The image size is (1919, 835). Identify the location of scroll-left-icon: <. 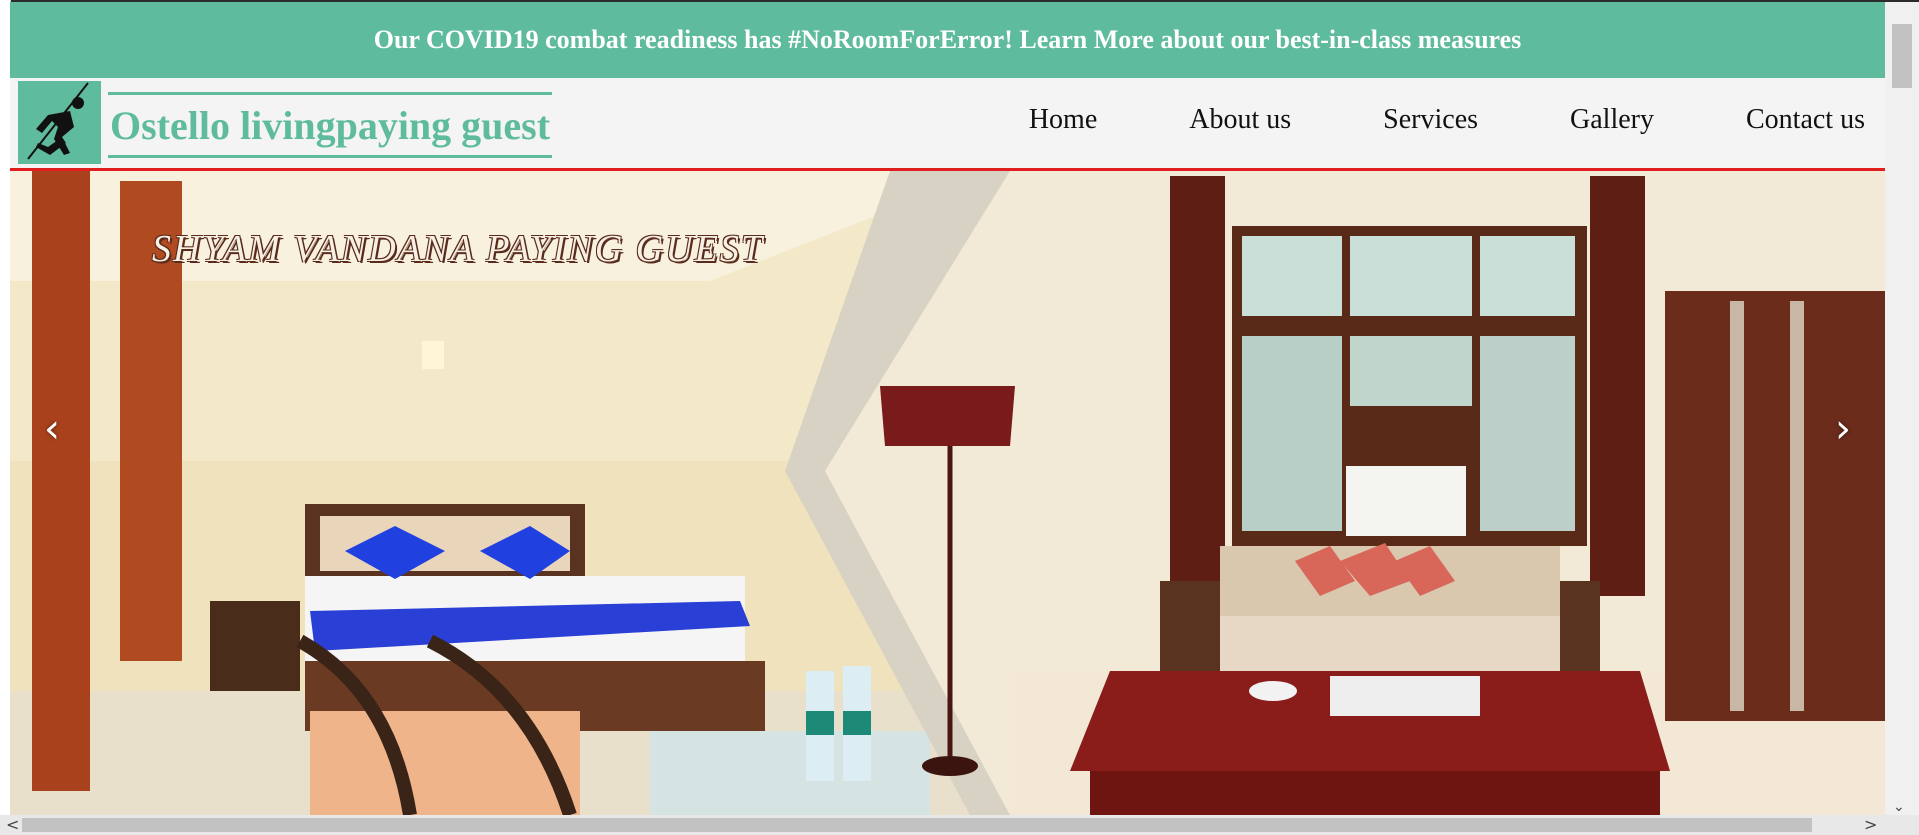
(12, 824).